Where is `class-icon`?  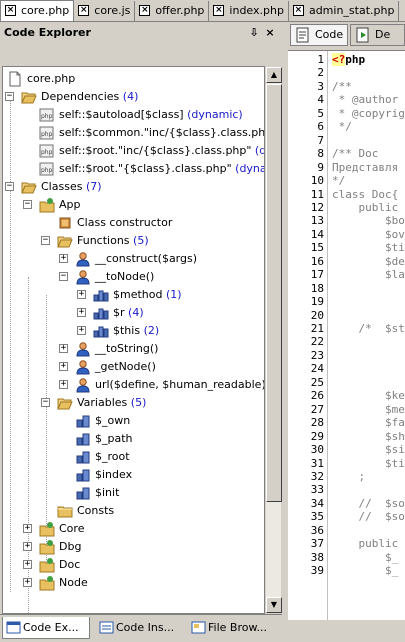
class-icon is located at coordinates (47, 205).